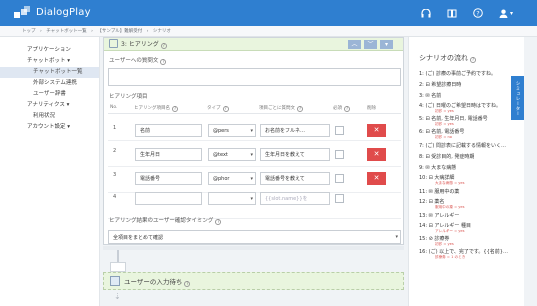 This screenshot has width=537, height=306. What do you see at coordinates (253, 248) in the screenshot?
I see `panel-resize-handle` at bounding box center [253, 248].